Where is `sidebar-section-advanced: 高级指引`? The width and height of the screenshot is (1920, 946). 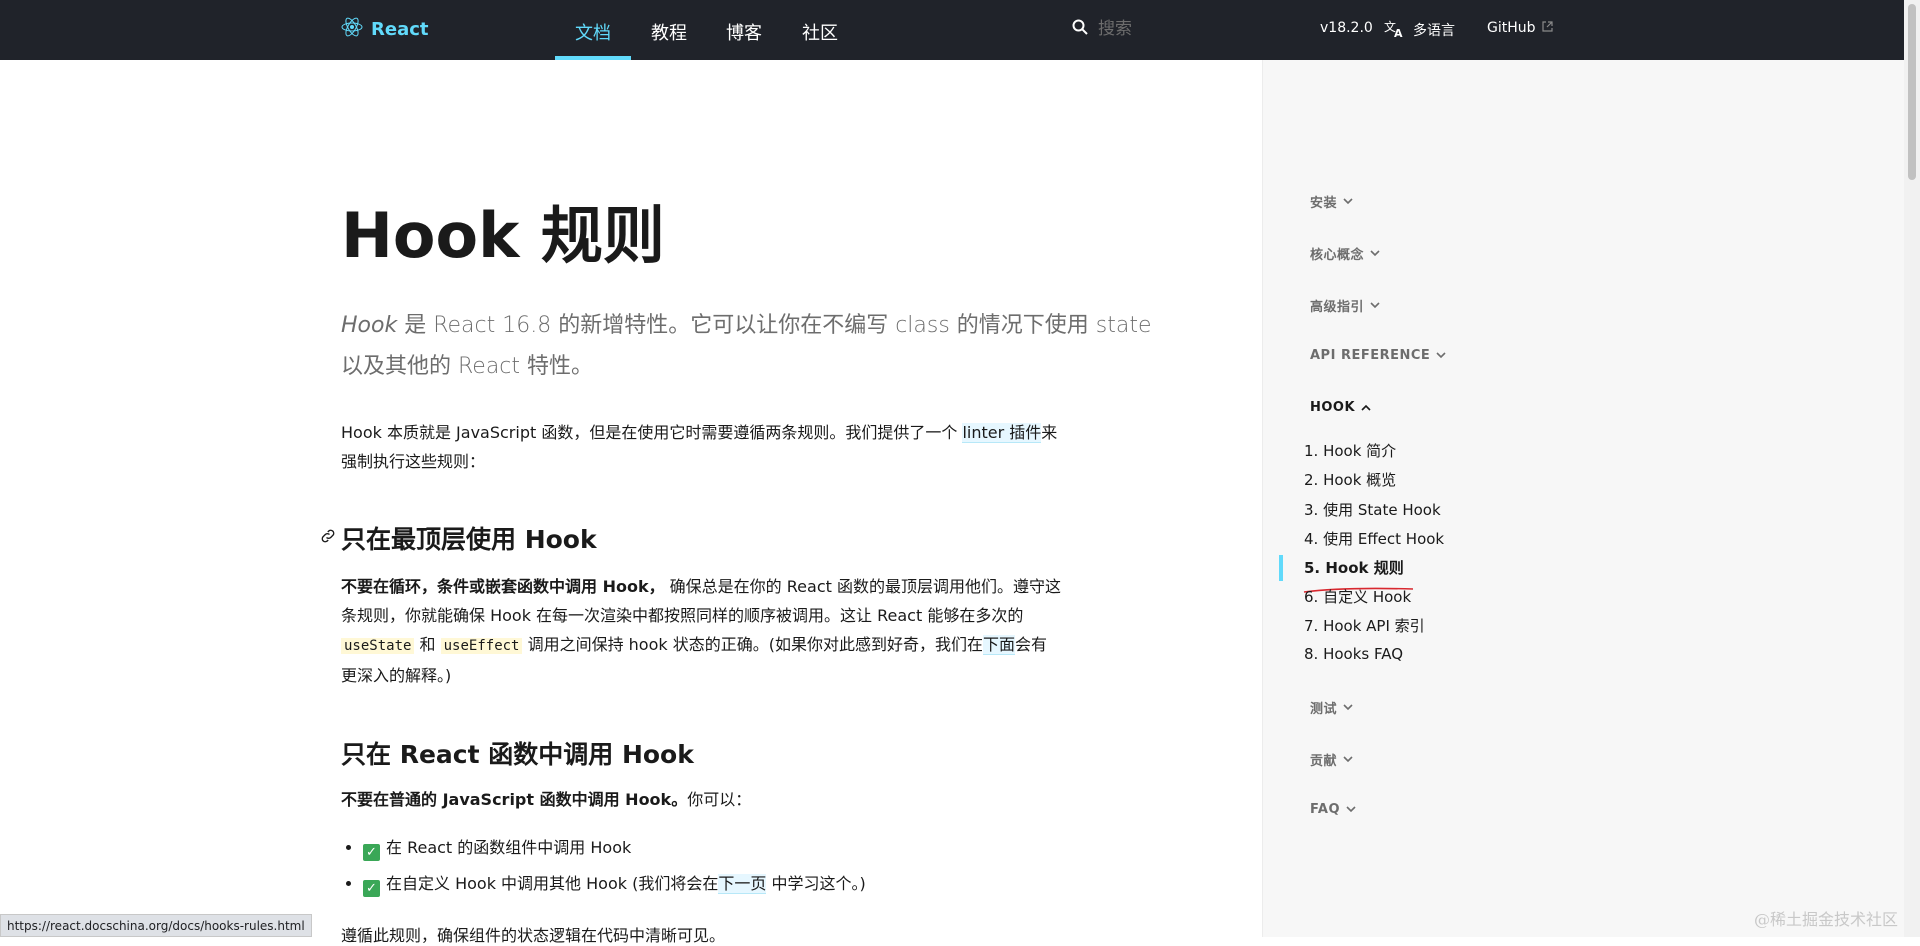 sidebar-section-advanced: 高级指引 is located at coordinates (1345, 305).